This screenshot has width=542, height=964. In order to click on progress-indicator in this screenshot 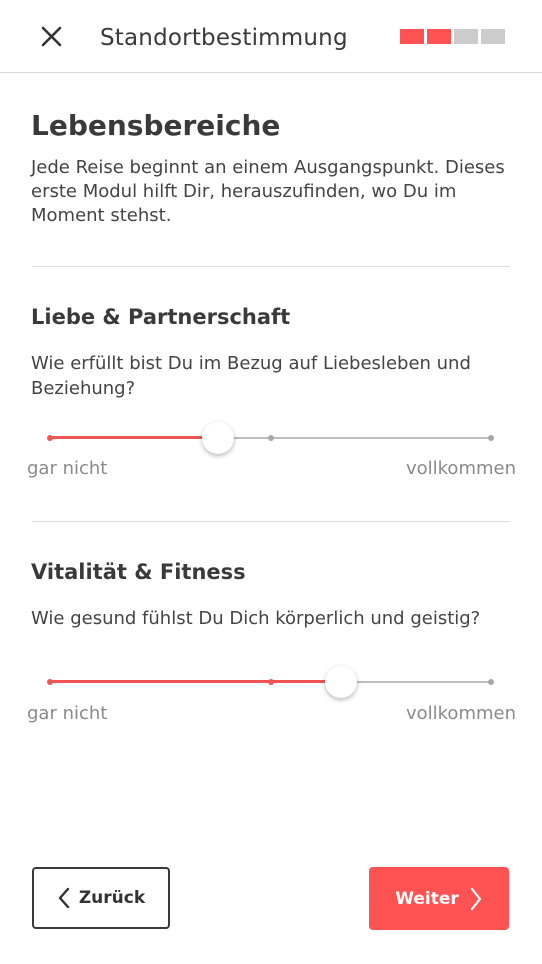, I will do `click(452, 36)`.